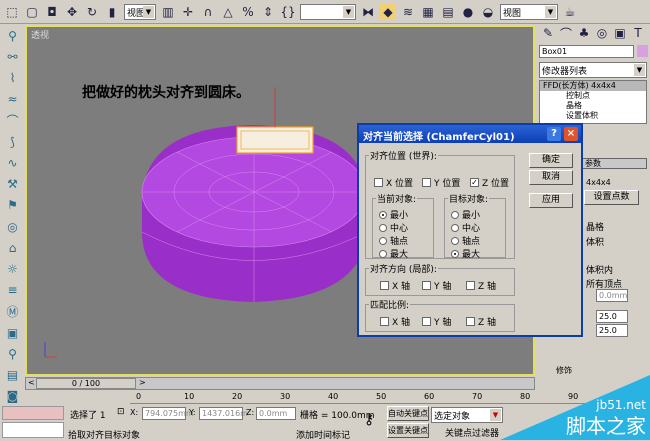  Describe the element at coordinates (276, 413) in the screenshot. I see `z-coord-input: 0.0mm` at that location.